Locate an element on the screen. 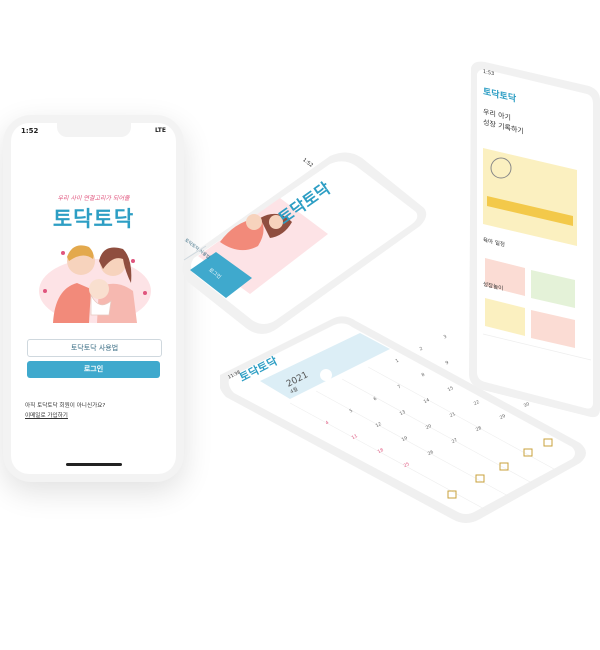 The image size is (600, 650). signup-prompt: 아직 토닥토닥 회원이 아니신가요? is located at coordinates (65, 406).